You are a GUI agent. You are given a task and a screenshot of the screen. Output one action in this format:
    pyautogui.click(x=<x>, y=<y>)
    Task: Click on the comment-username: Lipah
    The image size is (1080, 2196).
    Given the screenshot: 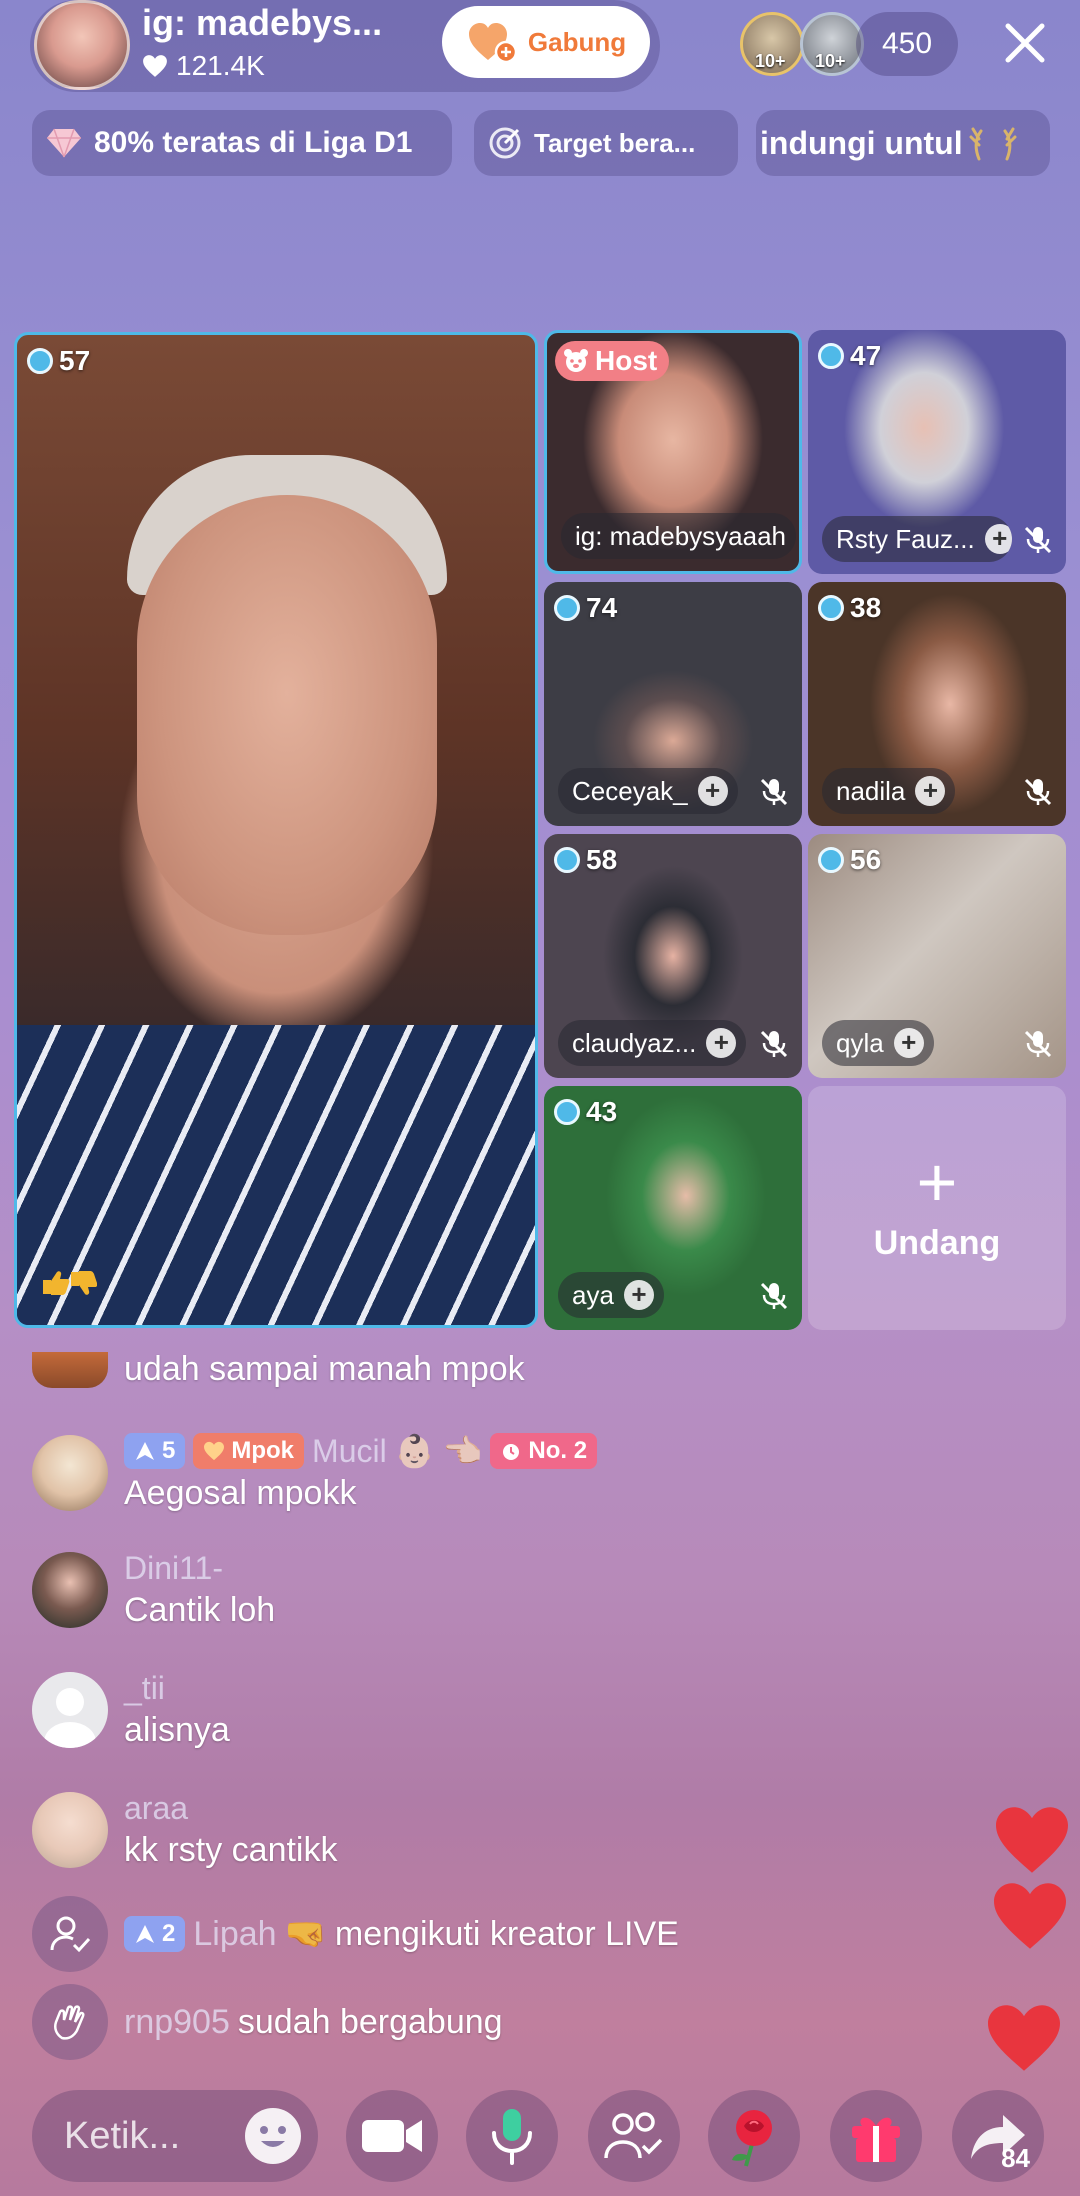 What is the action you would take?
    pyautogui.click(x=234, y=1934)
    